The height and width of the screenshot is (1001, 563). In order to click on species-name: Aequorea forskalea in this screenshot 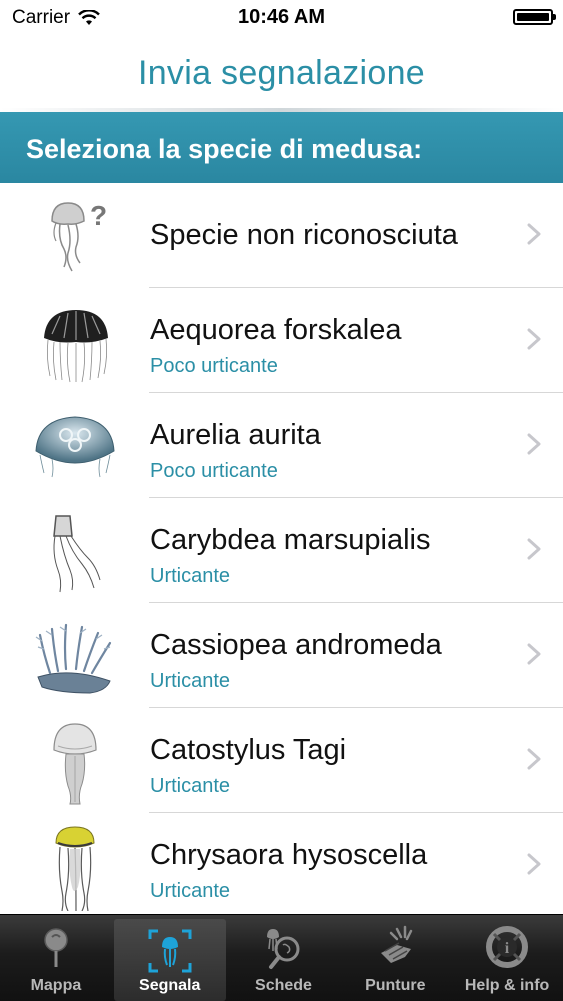, I will do `click(276, 330)`.